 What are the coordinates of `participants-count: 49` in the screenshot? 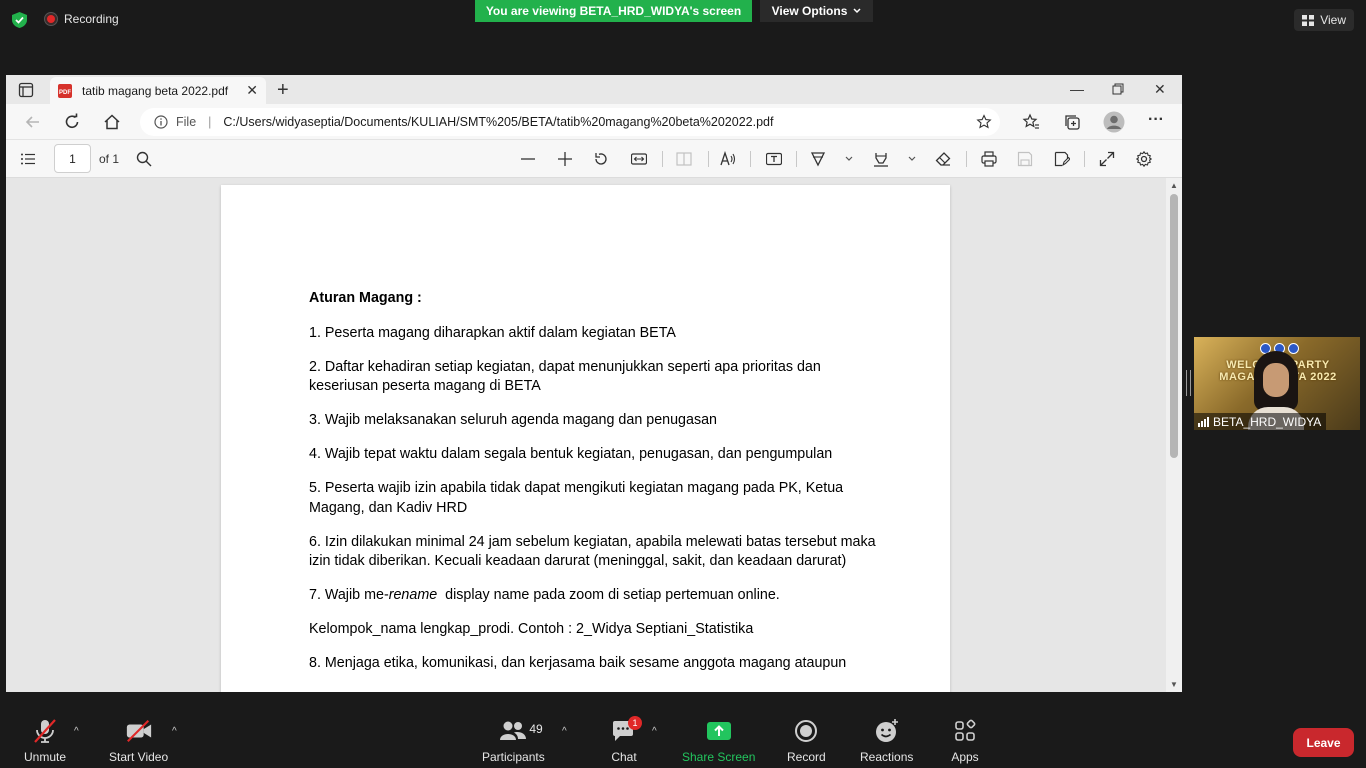 It's located at (536, 729).